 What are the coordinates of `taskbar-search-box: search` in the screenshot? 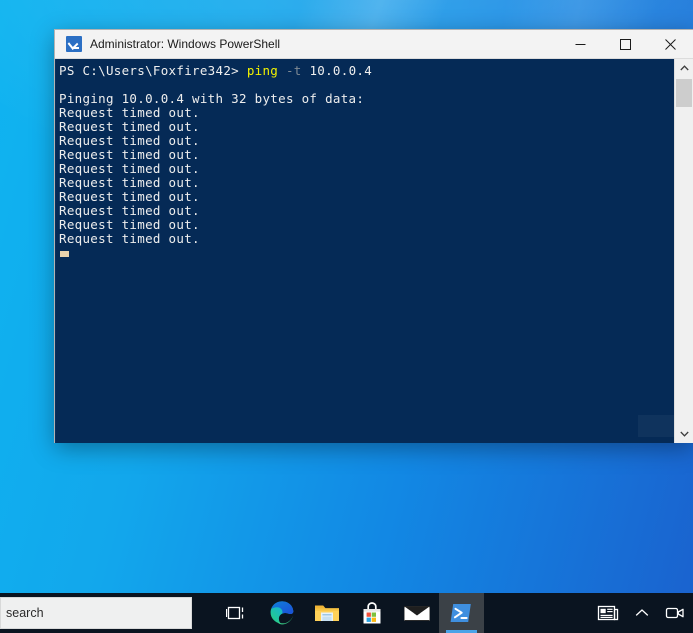 It's located at (96, 613).